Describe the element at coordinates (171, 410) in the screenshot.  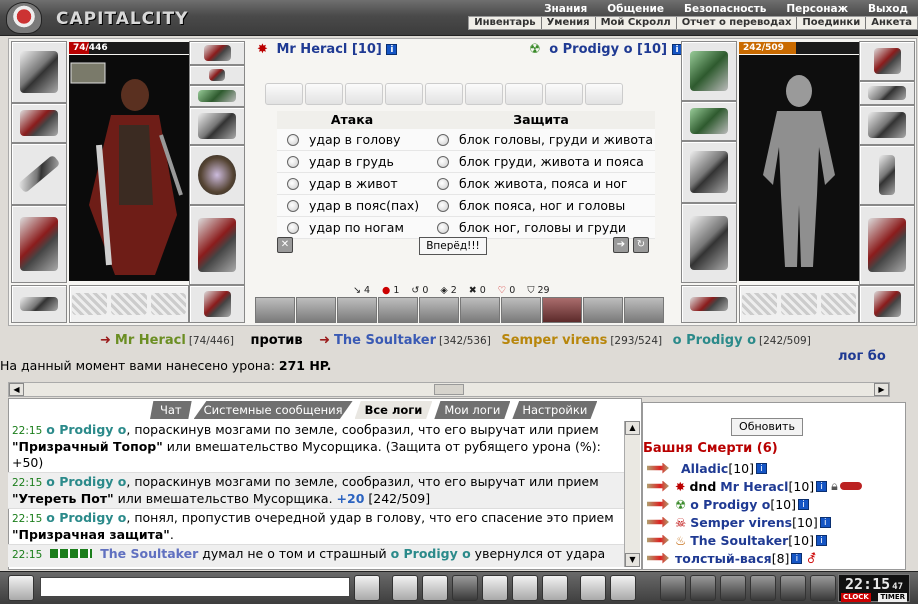
I see `tab-chat: Чат` at that location.